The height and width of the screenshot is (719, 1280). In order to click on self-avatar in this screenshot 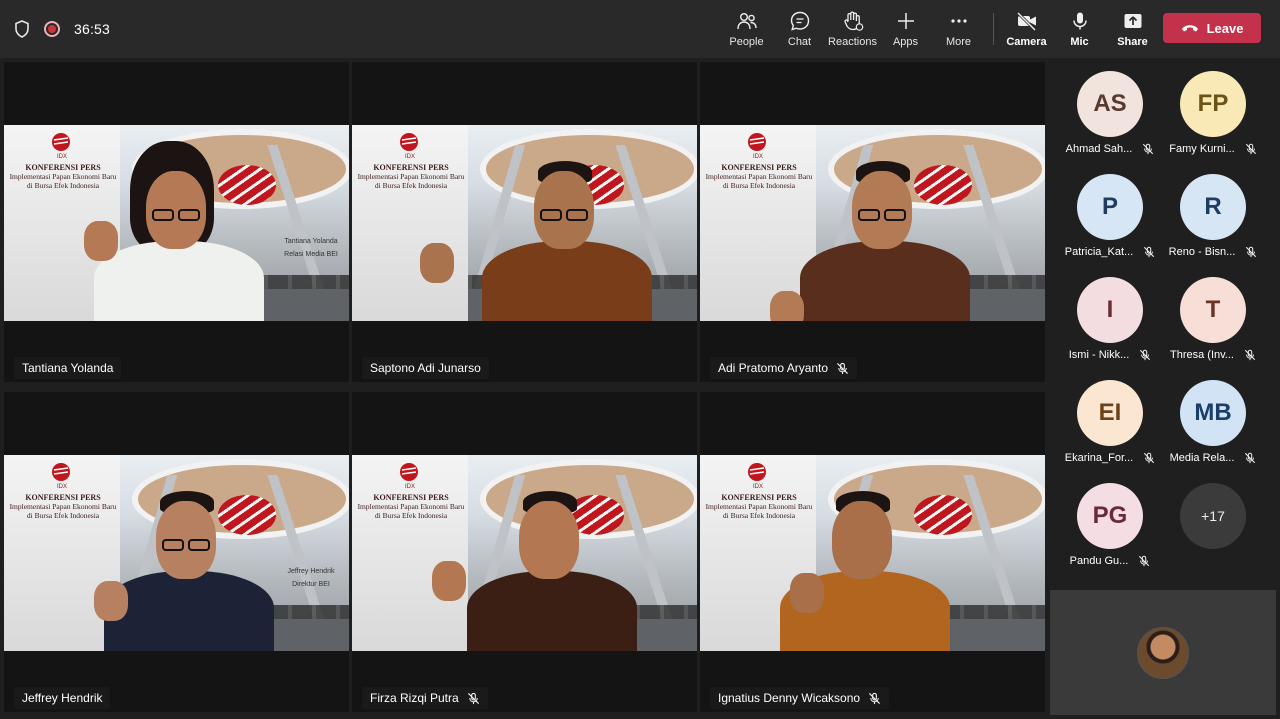, I will do `click(1163, 653)`.